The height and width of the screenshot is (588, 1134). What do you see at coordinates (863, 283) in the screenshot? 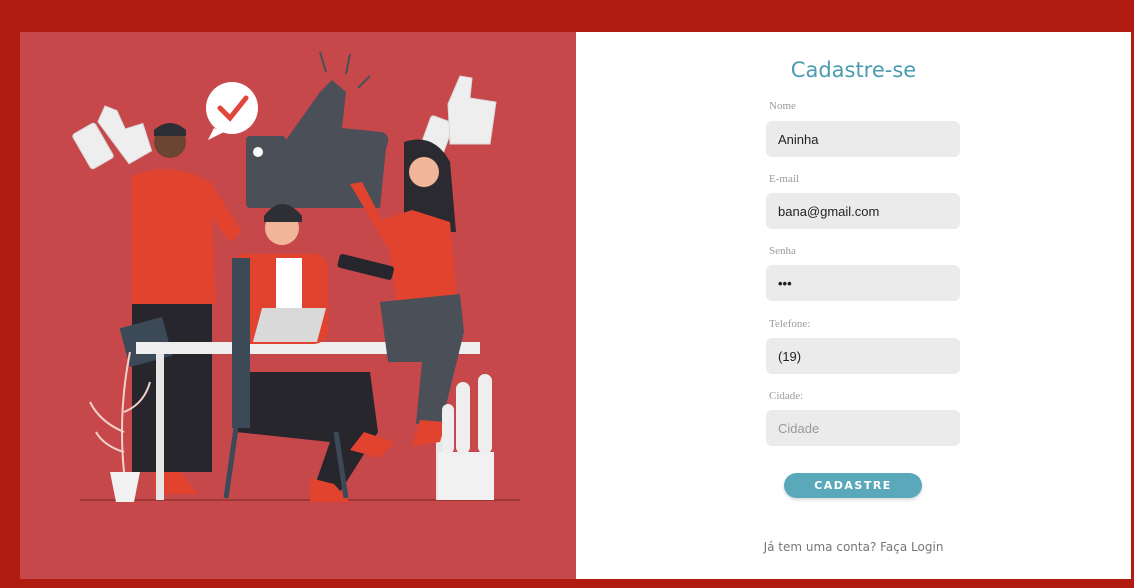
I see `password-field` at bounding box center [863, 283].